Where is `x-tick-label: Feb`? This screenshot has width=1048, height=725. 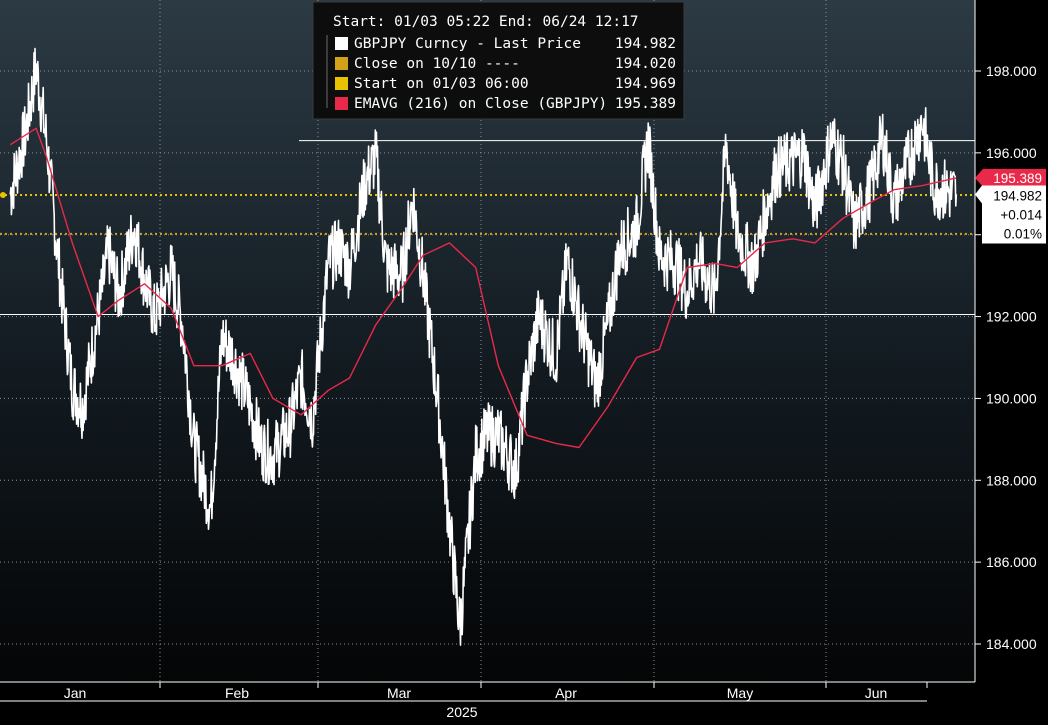 x-tick-label: Feb is located at coordinates (237, 693).